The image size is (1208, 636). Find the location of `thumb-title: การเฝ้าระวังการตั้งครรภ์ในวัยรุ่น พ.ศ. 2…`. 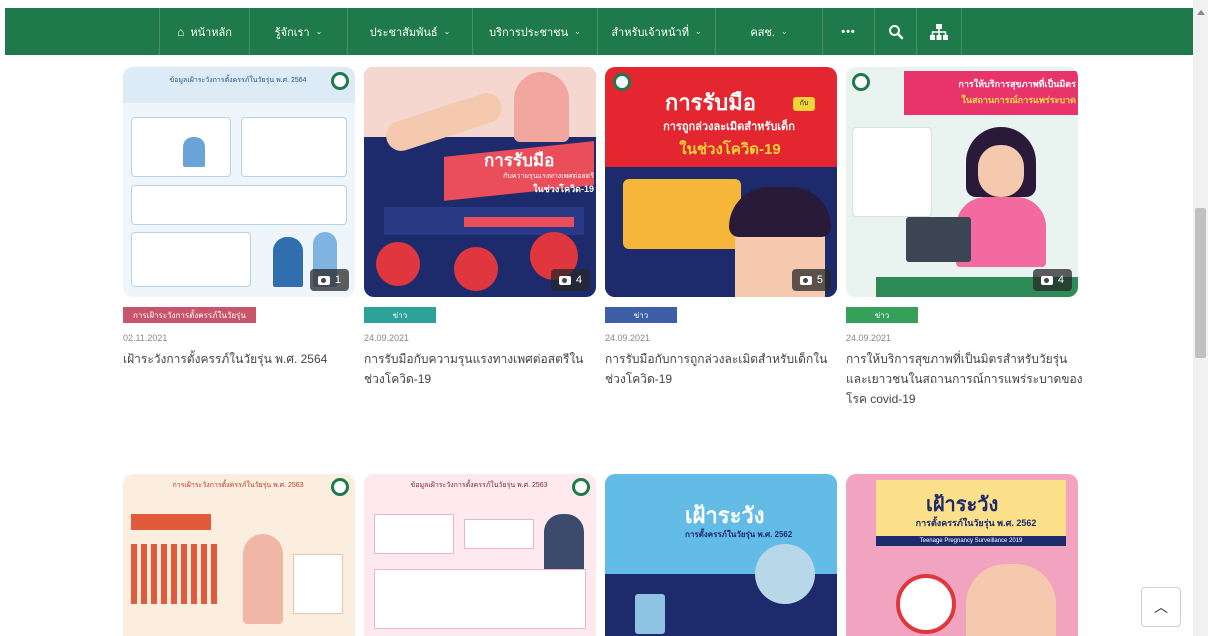

thumb-title: การเฝ้าระวังการตั้งครรภ์ในวัยรุ่น พ.ศ. 2… is located at coordinates (238, 485).